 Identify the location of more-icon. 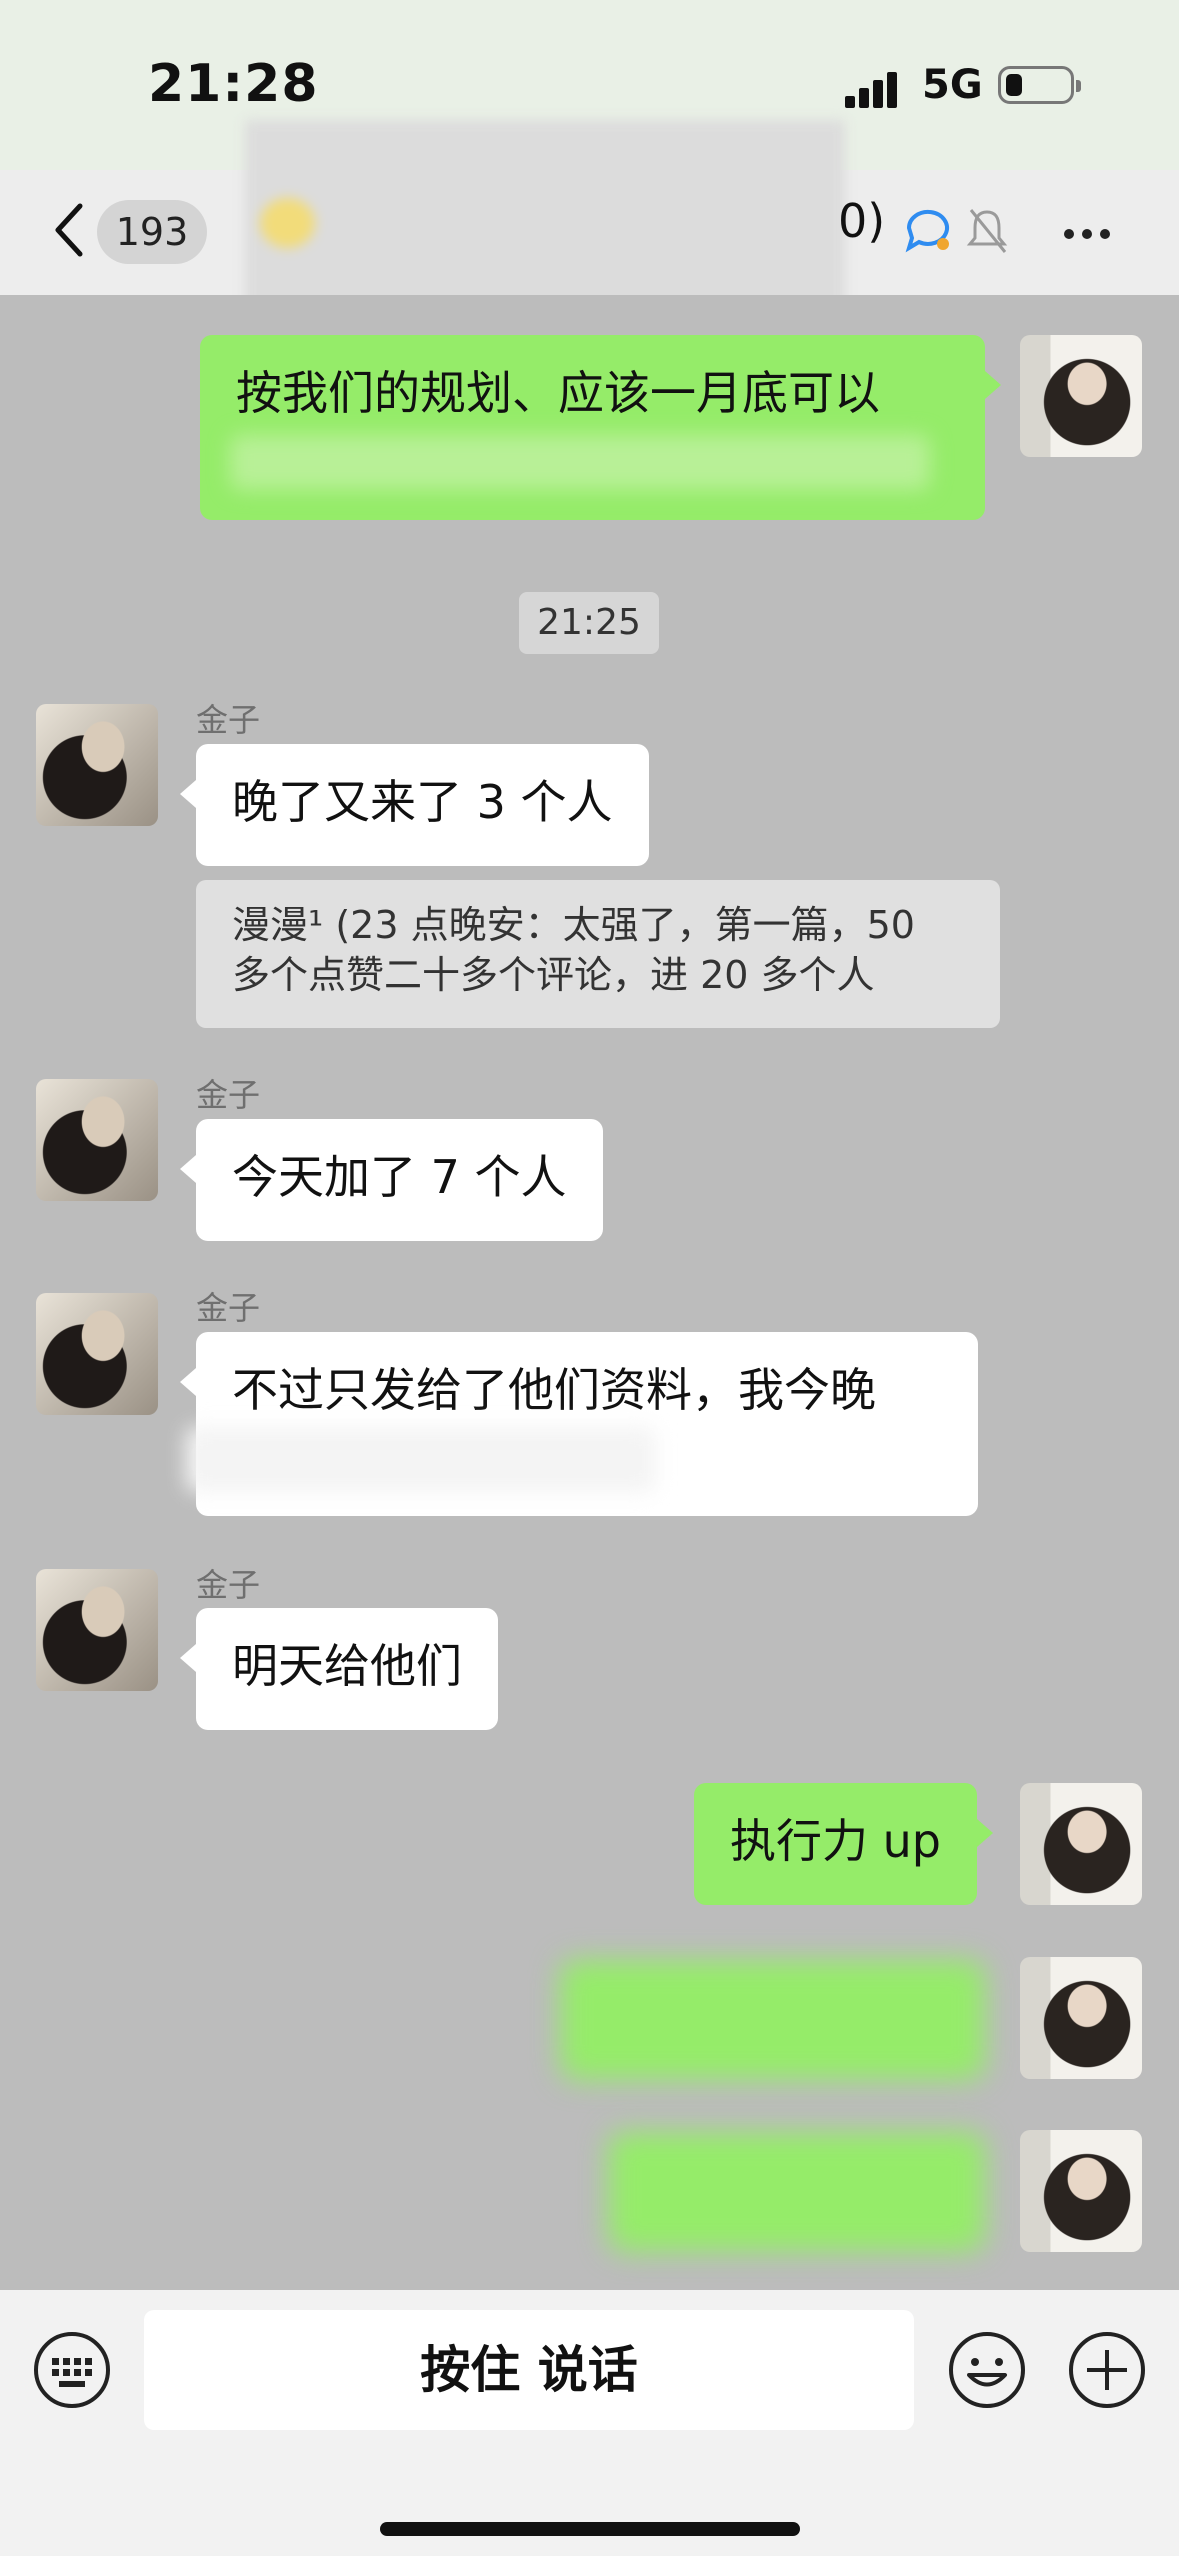
(1091, 233).